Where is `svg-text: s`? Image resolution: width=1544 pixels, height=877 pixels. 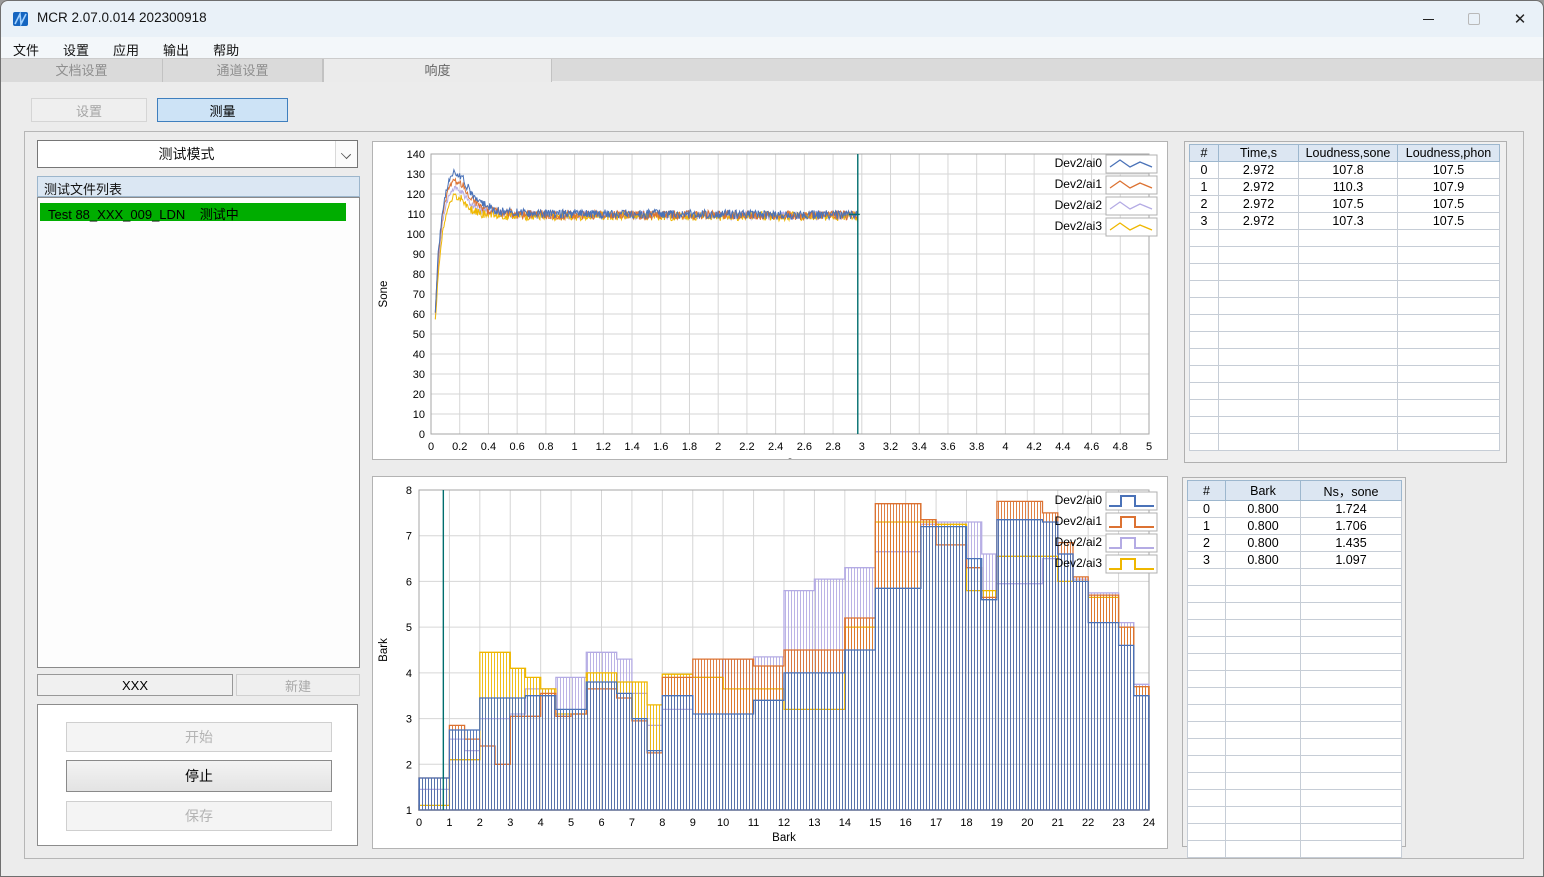 svg-text: s is located at coordinates (790, 457).